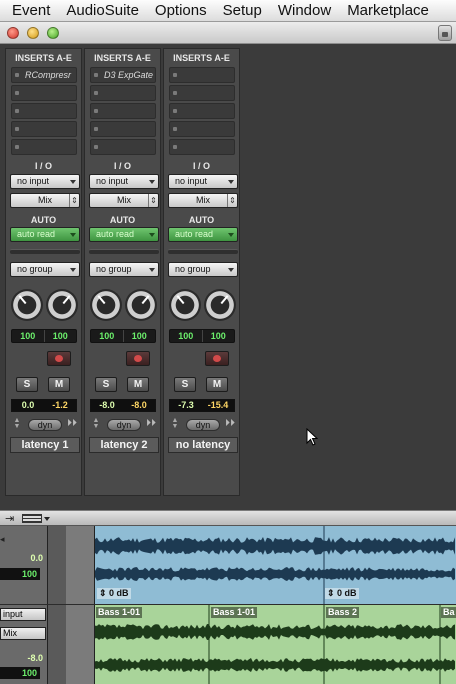 This screenshot has width=456, height=684. Describe the element at coordinates (24, 644) in the screenshot. I see `track-header-2: input Mix -8.0 100` at that location.